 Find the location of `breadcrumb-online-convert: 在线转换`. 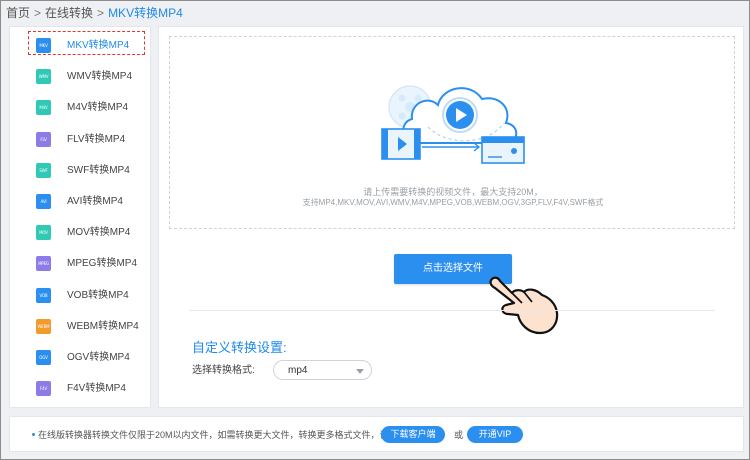

breadcrumb-online-convert: 在线转换 is located at coordinates (69, 13).